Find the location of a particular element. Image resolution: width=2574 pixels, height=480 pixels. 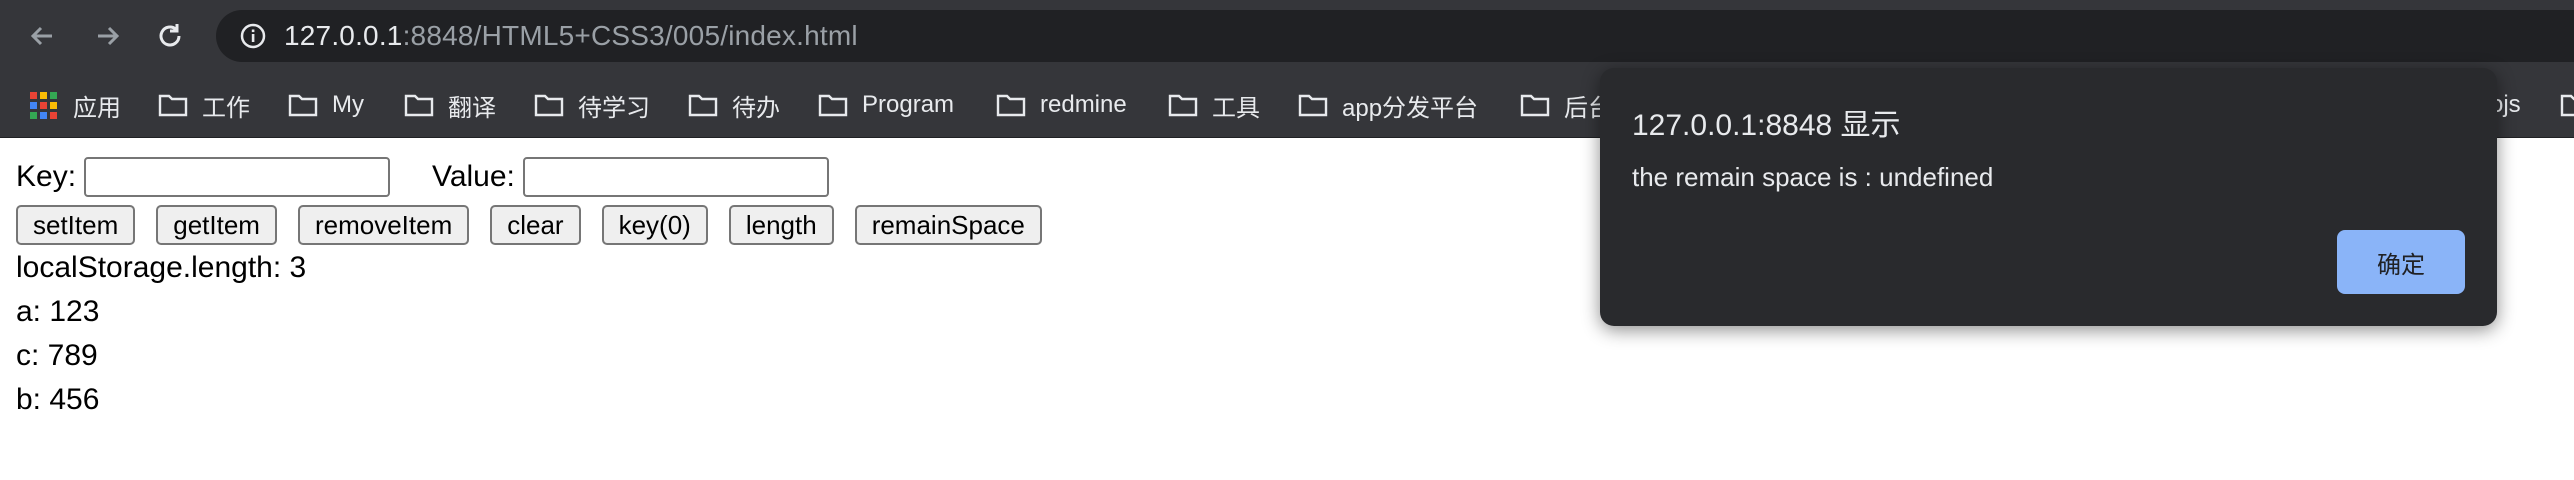

reload-button is located at coordinates (170, 36).